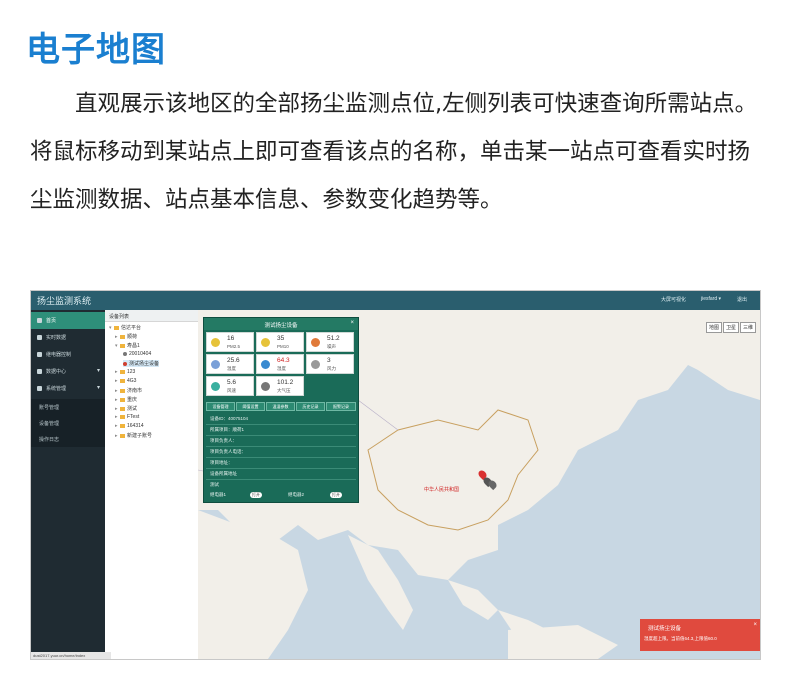 The height and width of the screenshot is (693, 790). I want to click on sensor-cell-temperature: 25.6 温度, so click(230, 364).